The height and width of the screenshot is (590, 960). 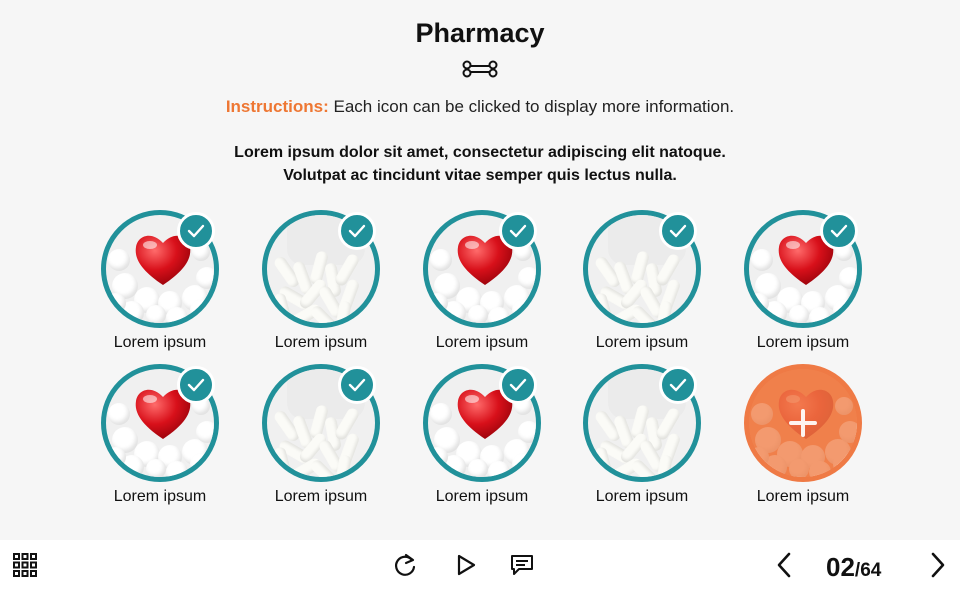 I want to click on icon-card-9: Lorem ipsum, so click(x=642, y=439).